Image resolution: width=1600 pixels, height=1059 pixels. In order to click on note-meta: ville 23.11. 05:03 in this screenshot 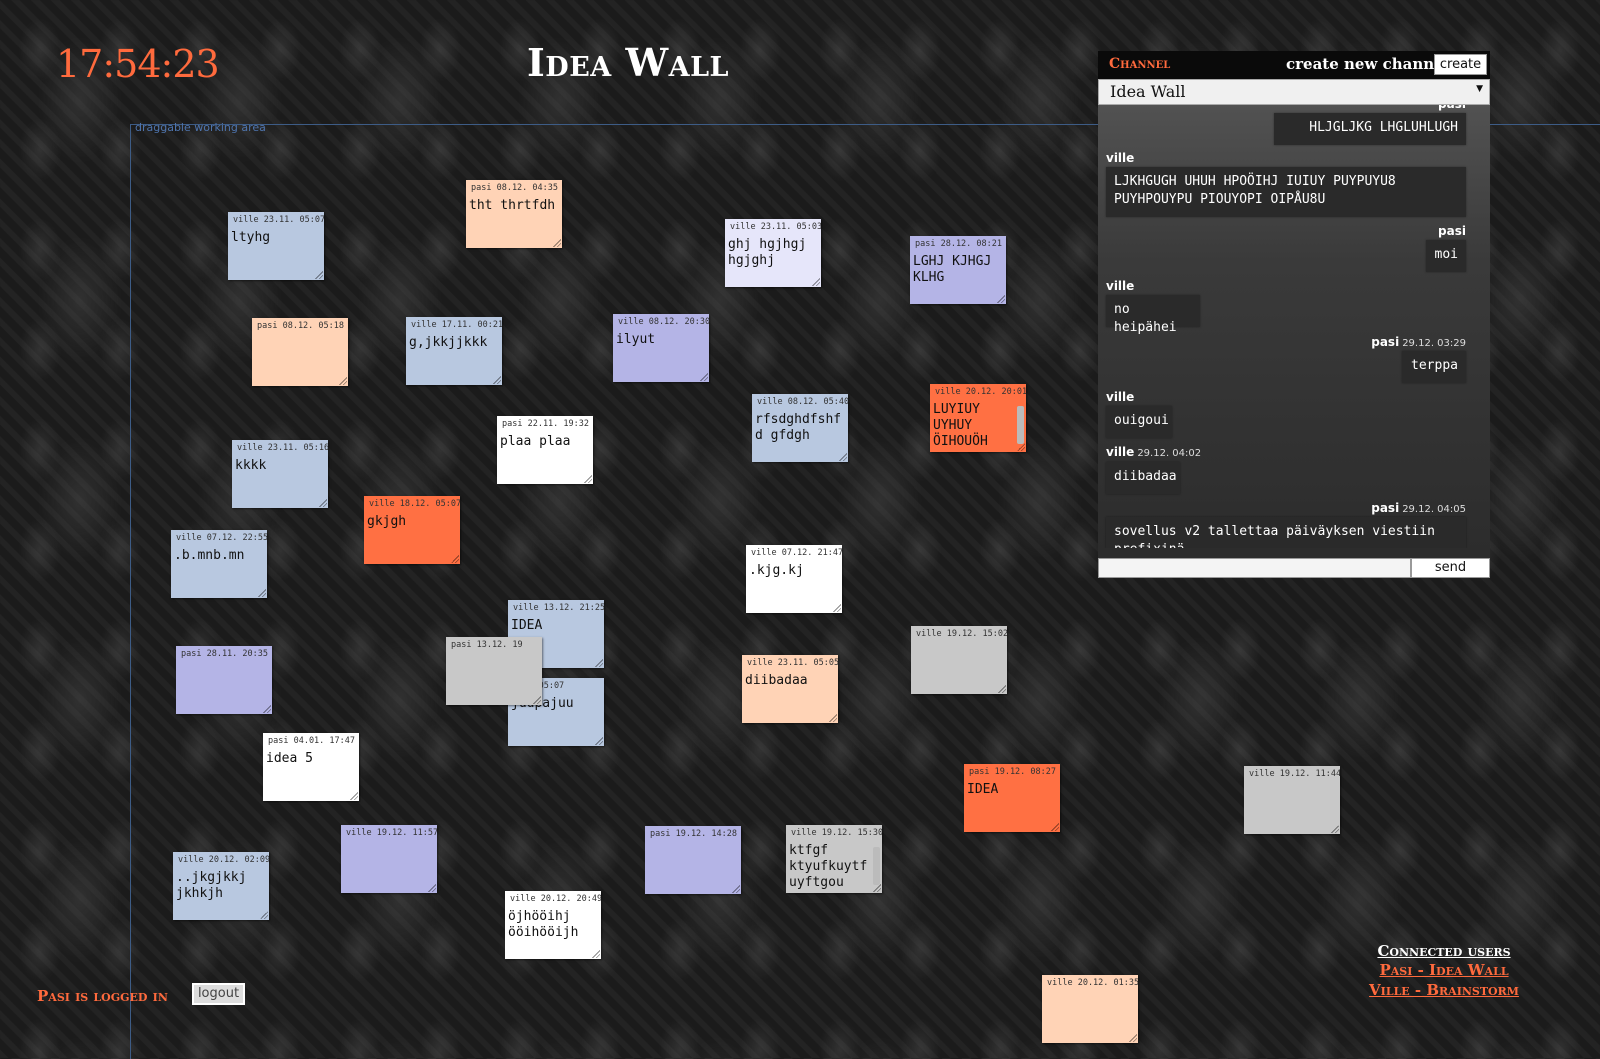, I will do `click(775, 227)`.